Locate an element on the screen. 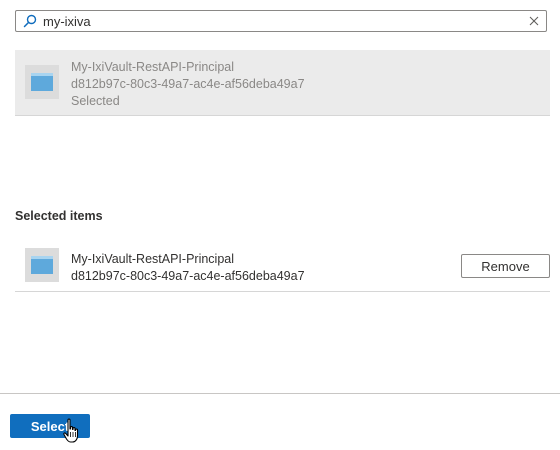 This screenshot has width=560, height=450. search-box is located at coordinates (281, 21).